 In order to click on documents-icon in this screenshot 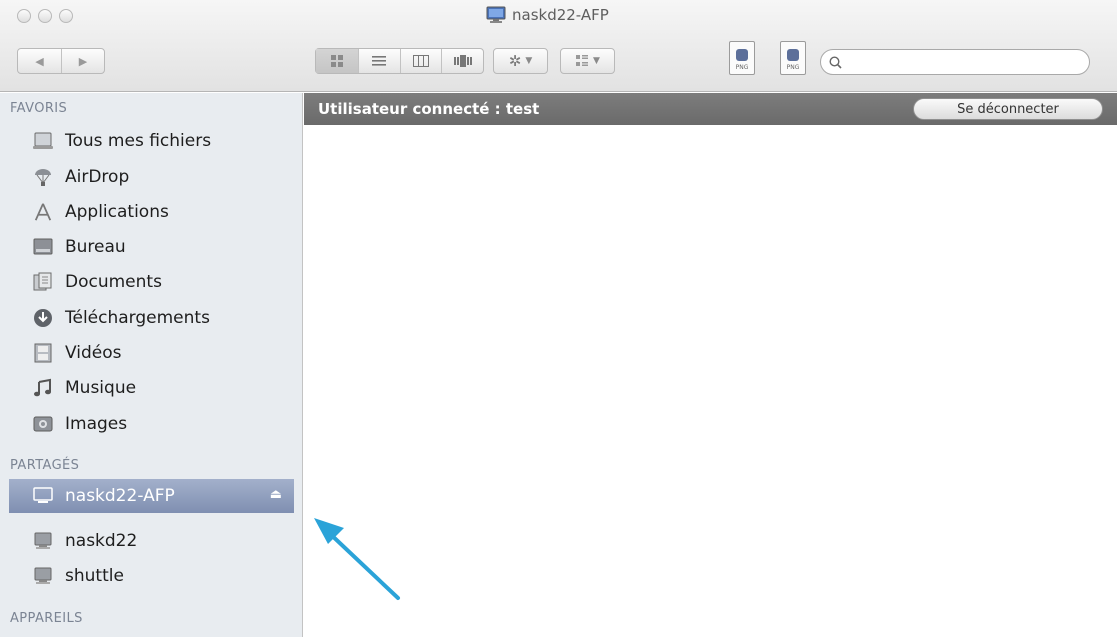, I will do `click(43, 282)`.